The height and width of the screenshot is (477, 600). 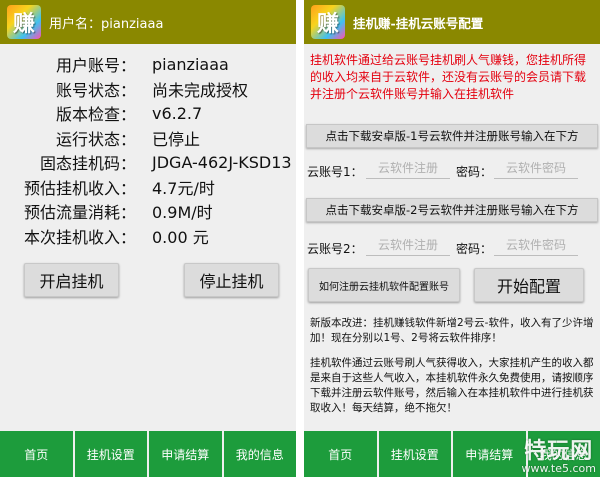 What do you see at coordinates (87, 164) in the screenshot?
I see `info-label: 固态挂机码：` at bounding box center [87, 164].